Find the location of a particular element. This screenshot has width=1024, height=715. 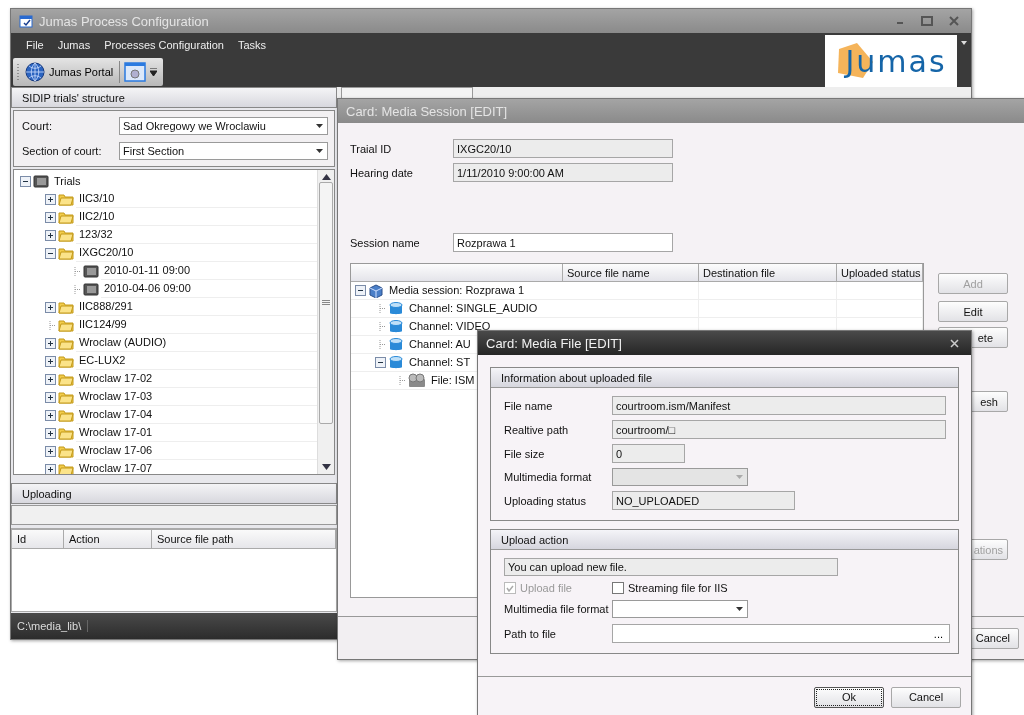

tree-item: IIC124/99 is located at coordinates (196, 325).